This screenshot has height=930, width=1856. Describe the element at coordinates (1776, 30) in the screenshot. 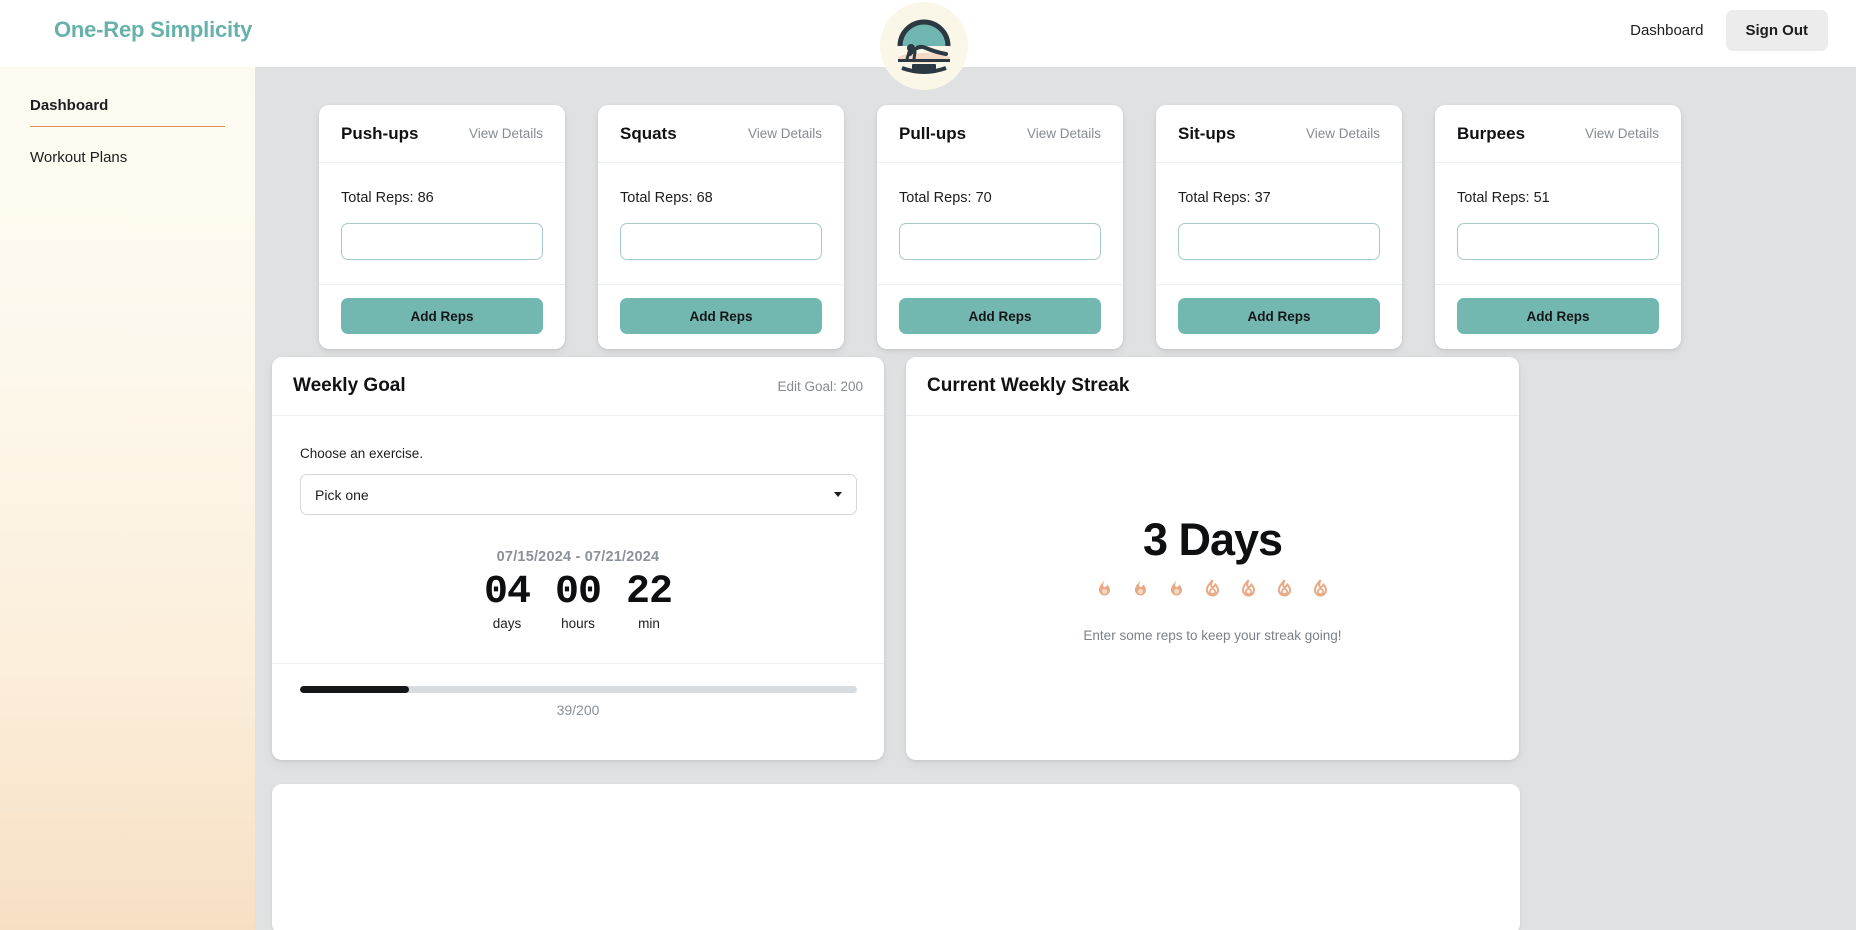

I see `sign-out-button: Sign Out` at that location.